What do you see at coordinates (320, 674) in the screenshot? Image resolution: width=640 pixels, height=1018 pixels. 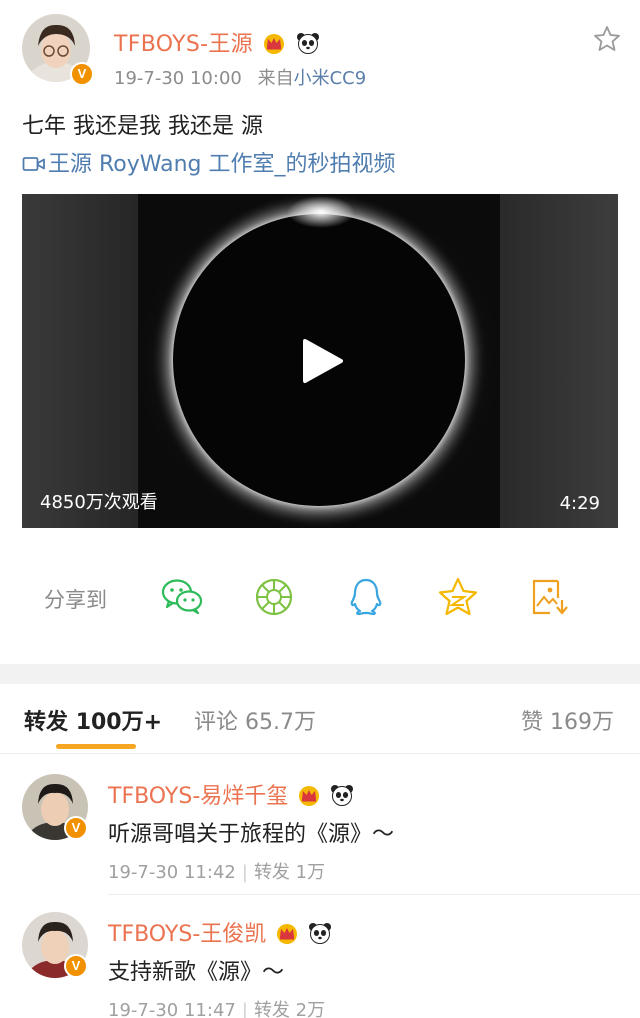 I see `section-divider` at bounding box center [320, 674].